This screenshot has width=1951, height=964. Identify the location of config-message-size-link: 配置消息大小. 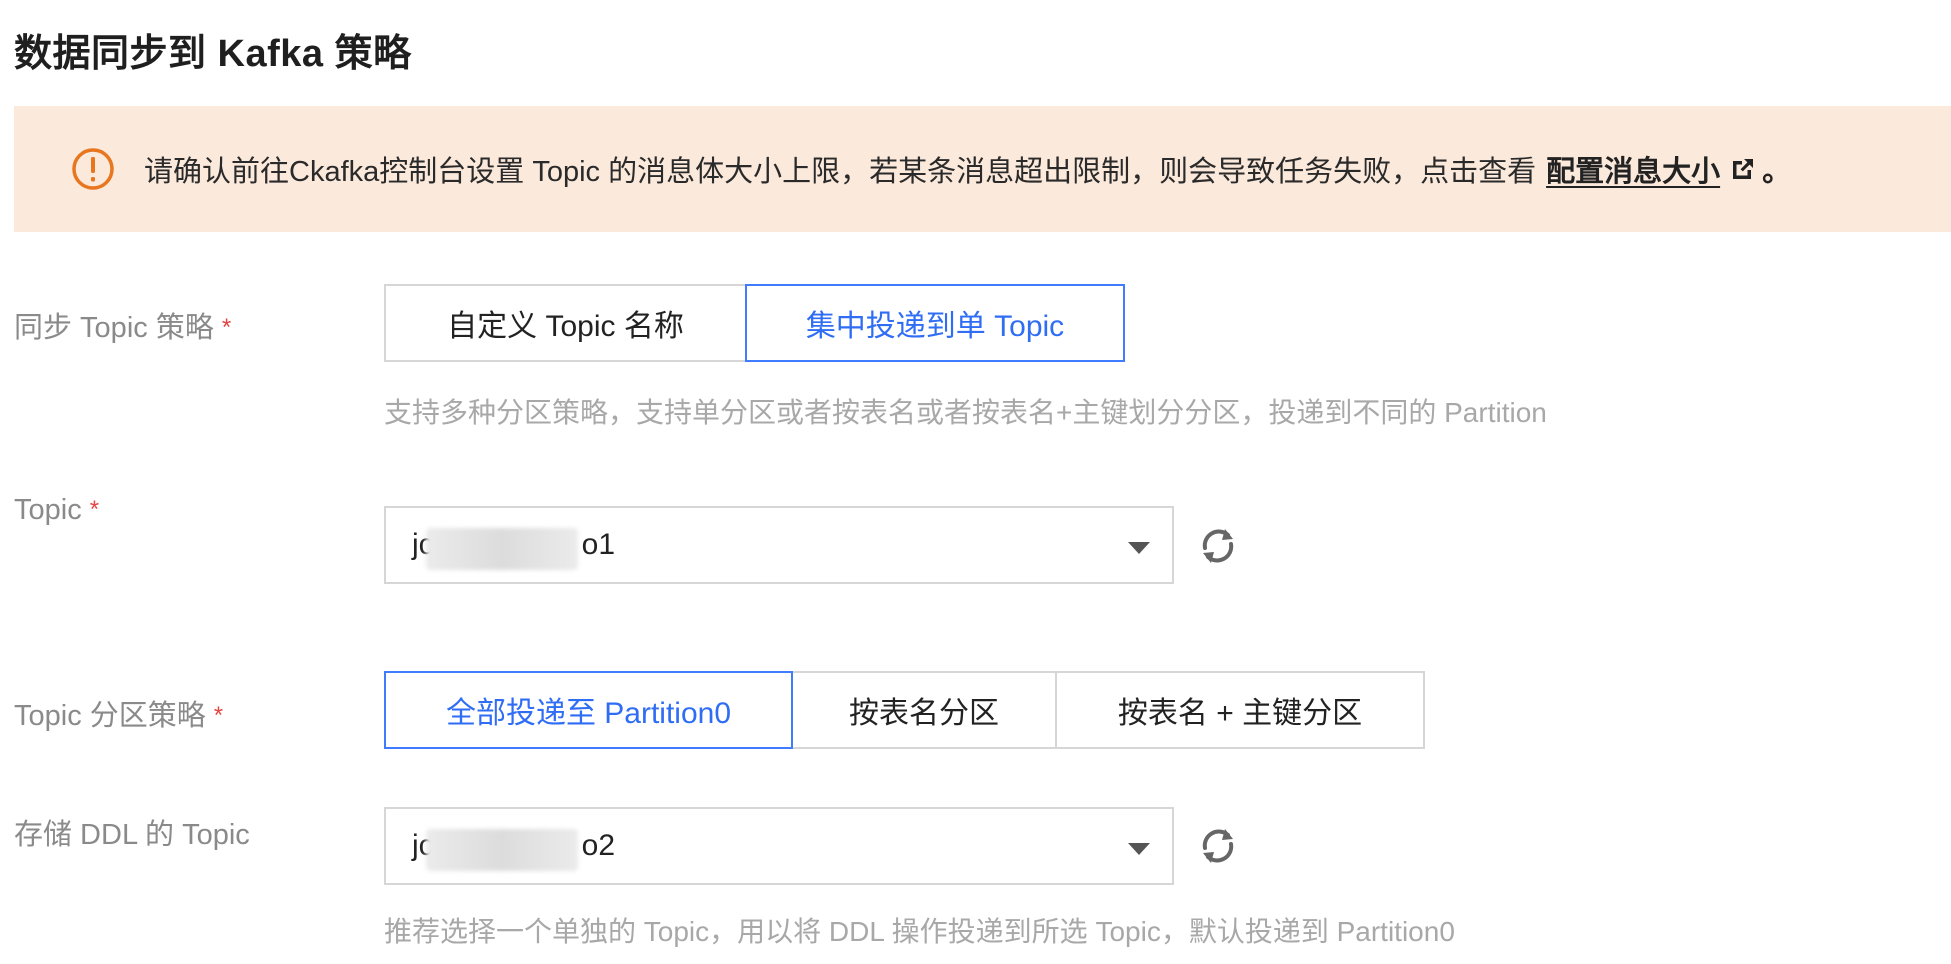
(1633, 169).